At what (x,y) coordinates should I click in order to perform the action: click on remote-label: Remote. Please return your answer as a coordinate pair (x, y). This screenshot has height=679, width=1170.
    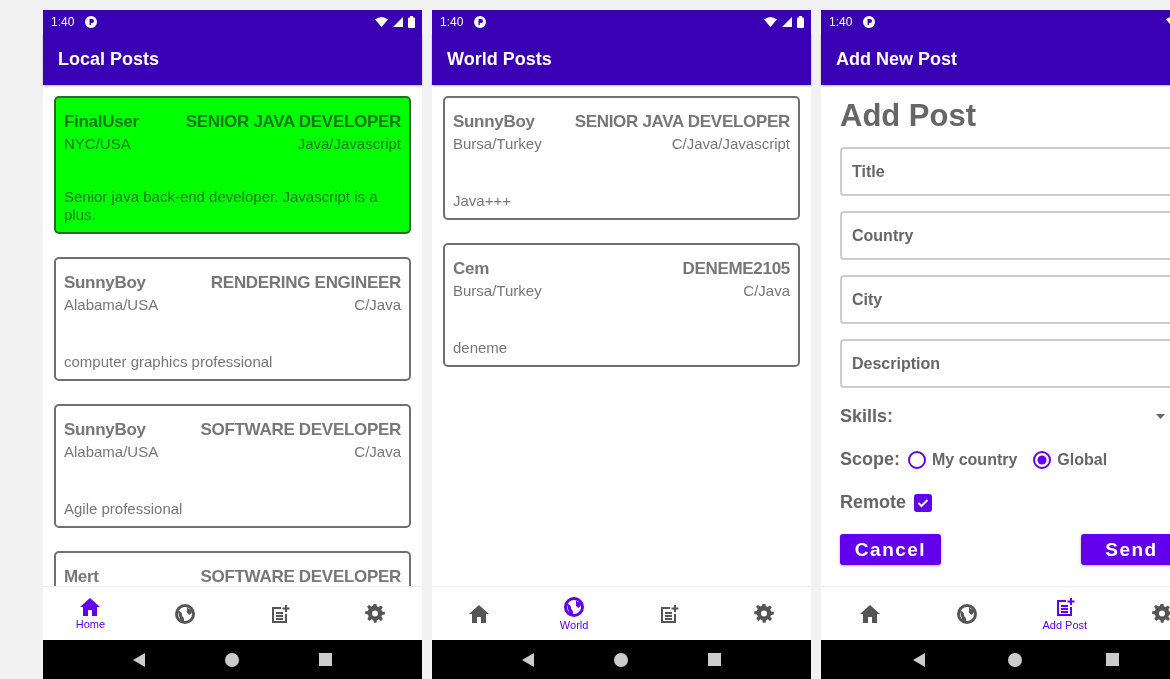
    Looking at the image, I should click on (873, 502).